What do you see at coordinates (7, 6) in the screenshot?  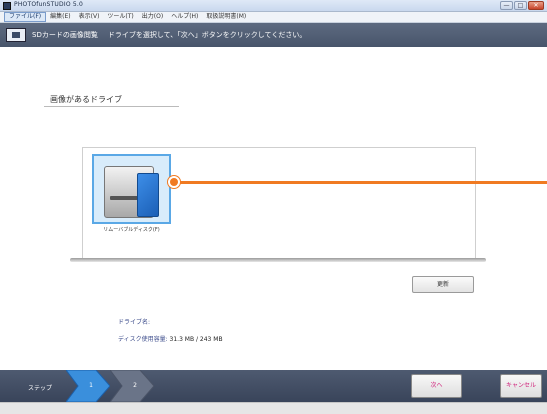 I see `app-icon` at bounding box center [7, 6].